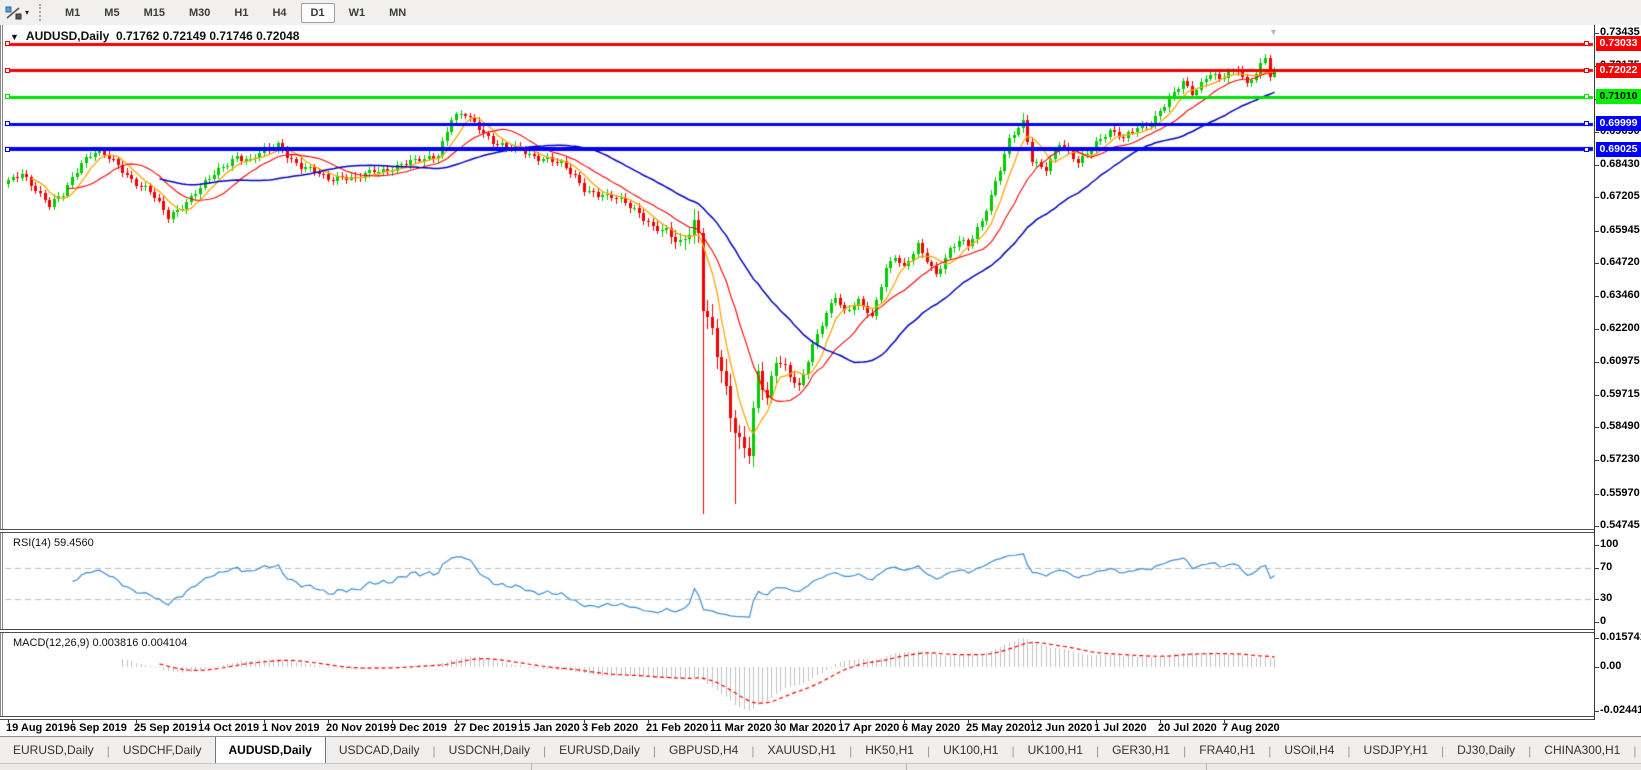  What do you see at coordinates (291, 728) in the screenshot?
I see `date-label: 1 Nov 2019` at bounding box center [291, 728].